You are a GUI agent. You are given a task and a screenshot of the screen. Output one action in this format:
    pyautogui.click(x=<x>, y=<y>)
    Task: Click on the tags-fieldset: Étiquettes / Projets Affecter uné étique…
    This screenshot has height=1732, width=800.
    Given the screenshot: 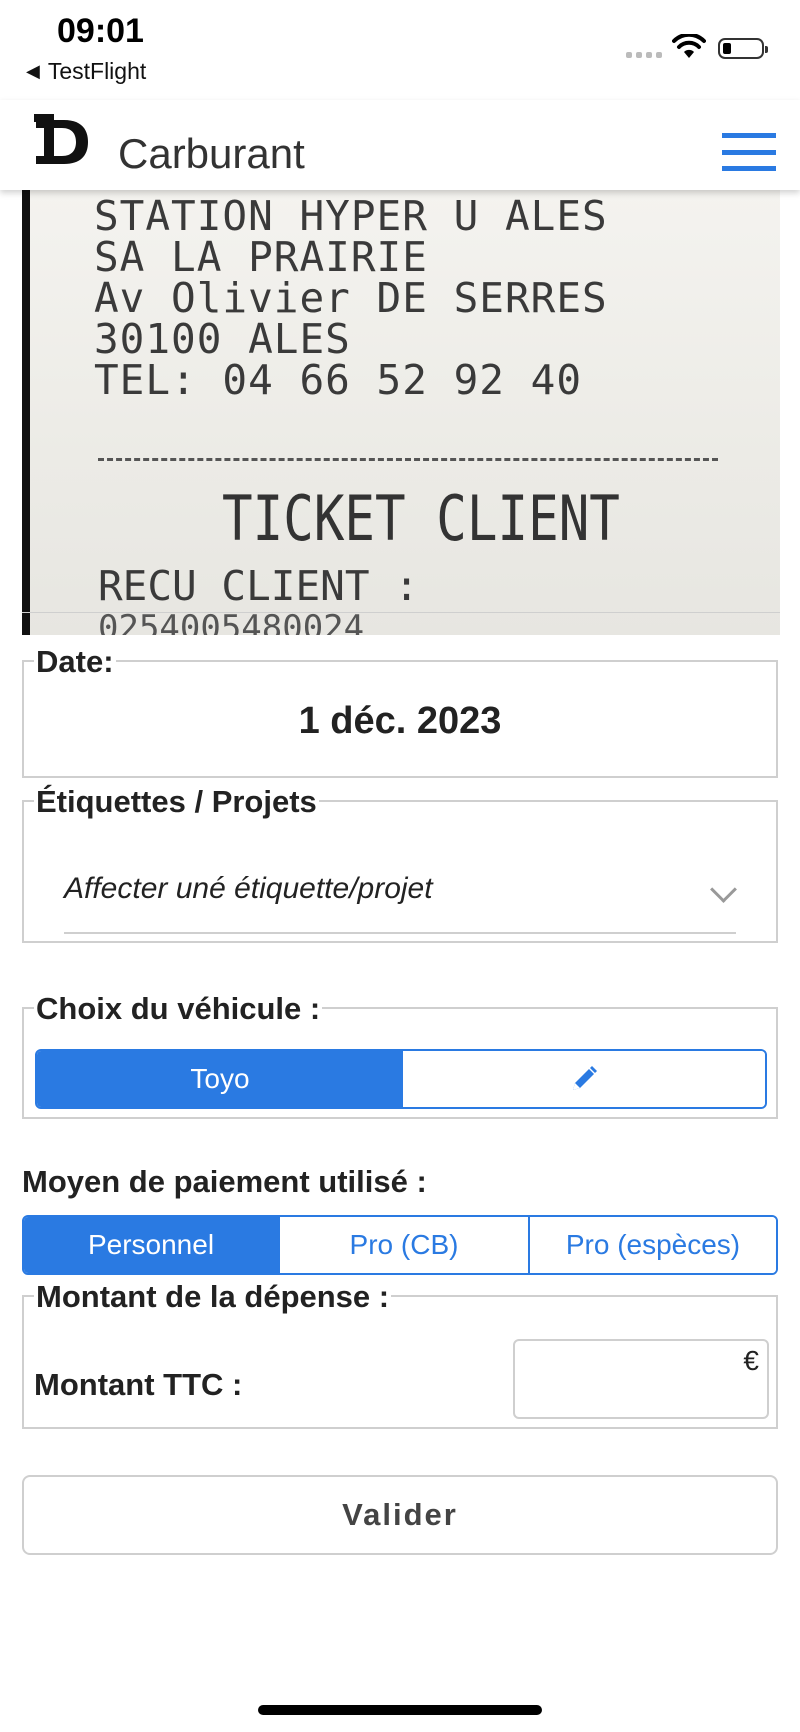 What is the action you would take?
    pyautogui.click(x=400, y=863)
    